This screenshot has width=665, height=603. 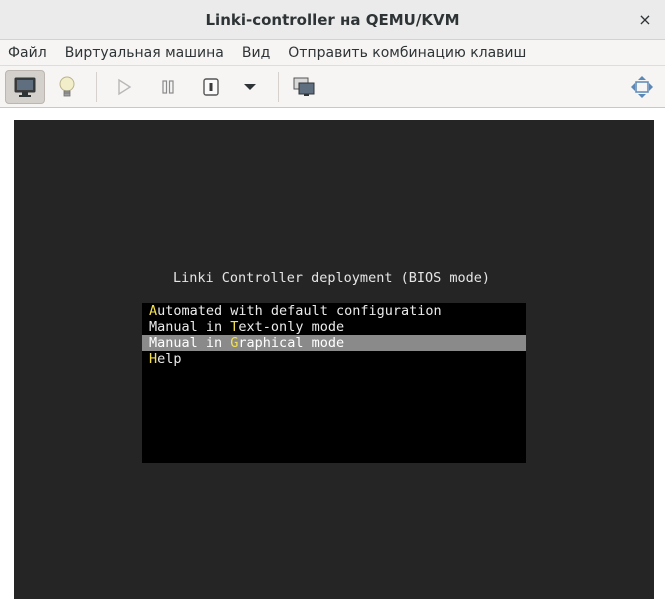 What do you see at coordinates (291, 343) in the screenshot?
I see `boot-item-label: raphical mode` at bounding box center [291, 343].